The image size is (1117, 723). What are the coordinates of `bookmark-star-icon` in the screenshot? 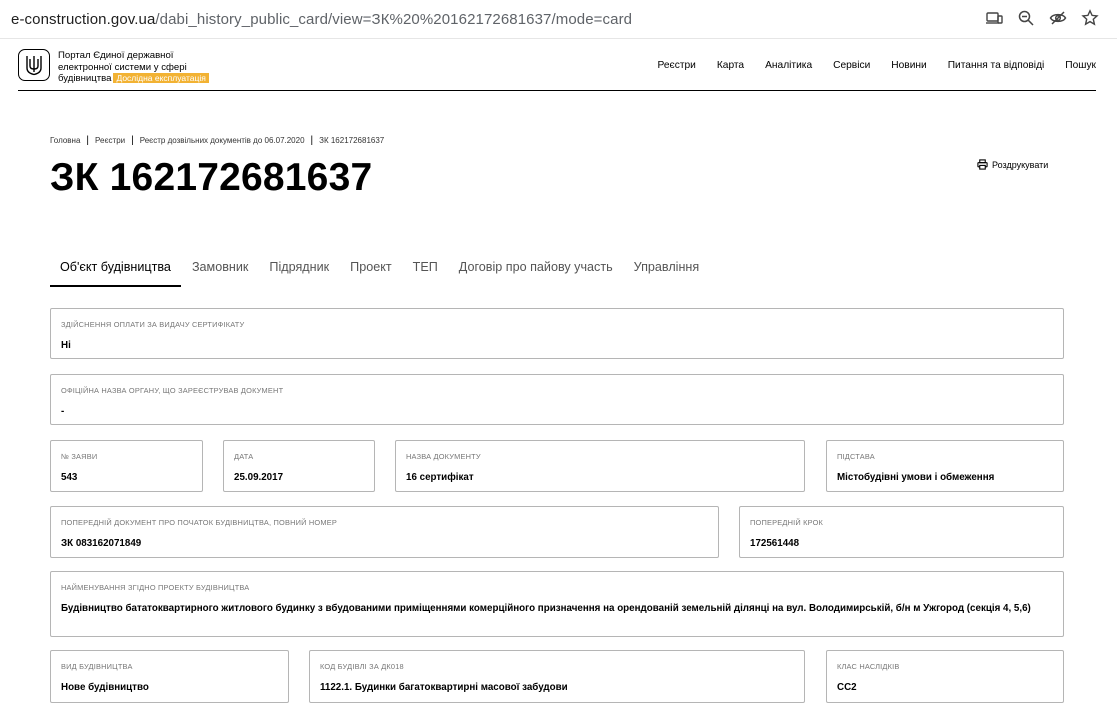 It's located at (1090, 18).